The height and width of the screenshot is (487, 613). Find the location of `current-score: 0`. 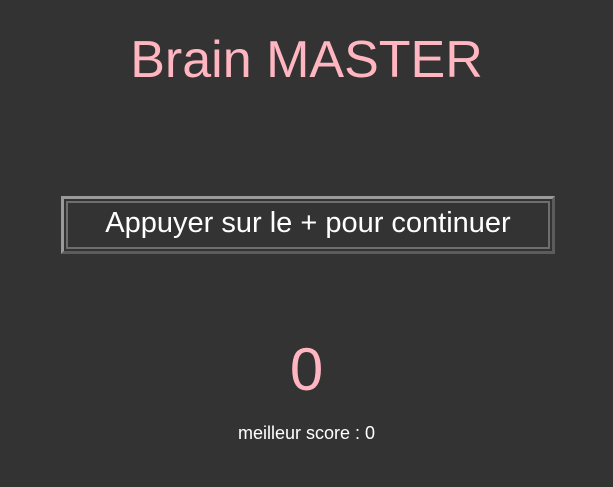

current-score: 0 is located at coordinates (306, 369).